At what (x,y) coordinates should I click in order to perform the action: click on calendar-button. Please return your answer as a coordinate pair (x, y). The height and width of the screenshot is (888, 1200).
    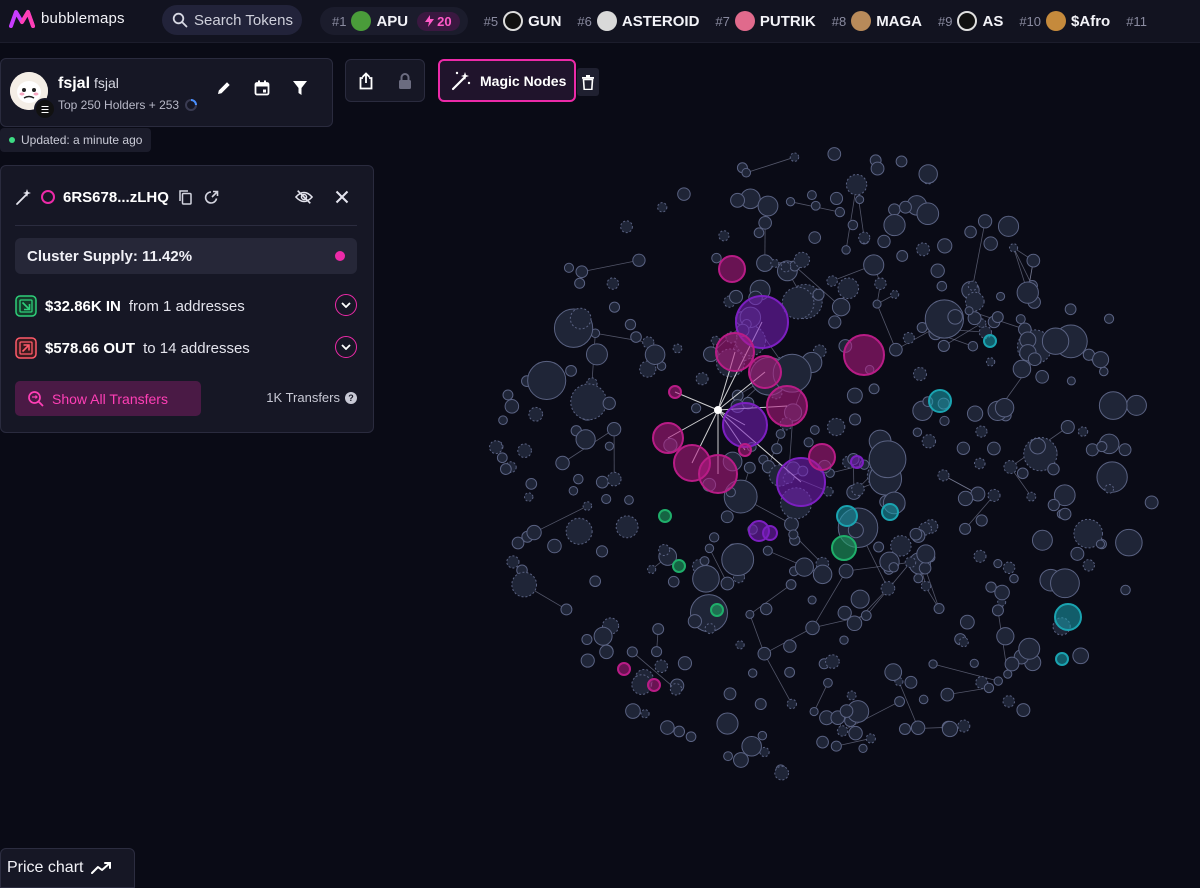
    Looking at the image, I should click on (262, 88).